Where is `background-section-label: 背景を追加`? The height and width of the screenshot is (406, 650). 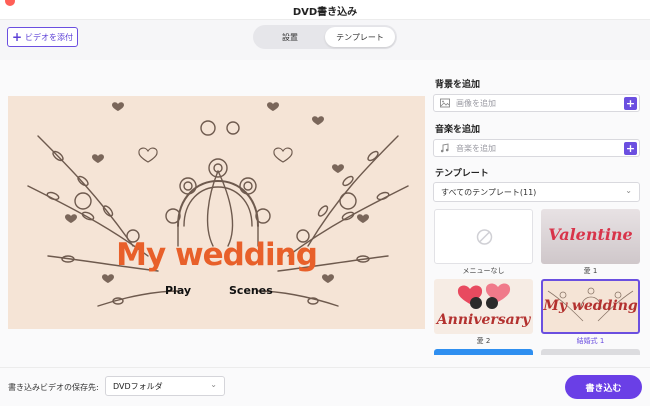 background-section-label: 背景を追加 is located at coordinates (458, 85).